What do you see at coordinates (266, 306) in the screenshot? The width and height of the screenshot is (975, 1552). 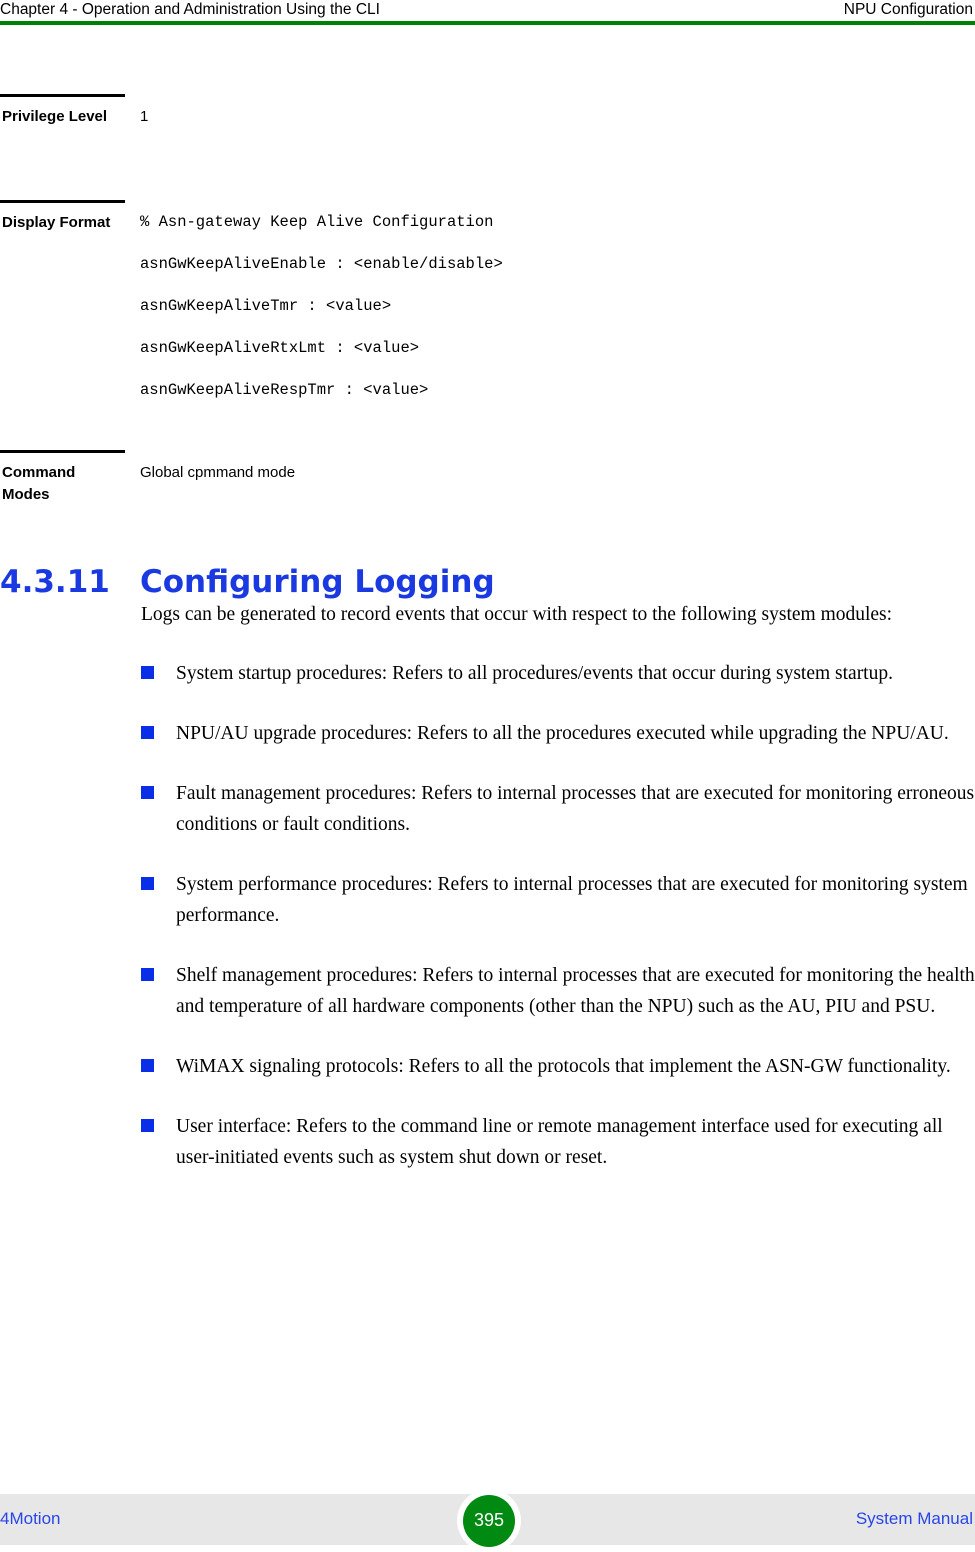 I see `display-format-line: asnGwKeepAliveTmr : <value>` at bounding box center [266, 306].